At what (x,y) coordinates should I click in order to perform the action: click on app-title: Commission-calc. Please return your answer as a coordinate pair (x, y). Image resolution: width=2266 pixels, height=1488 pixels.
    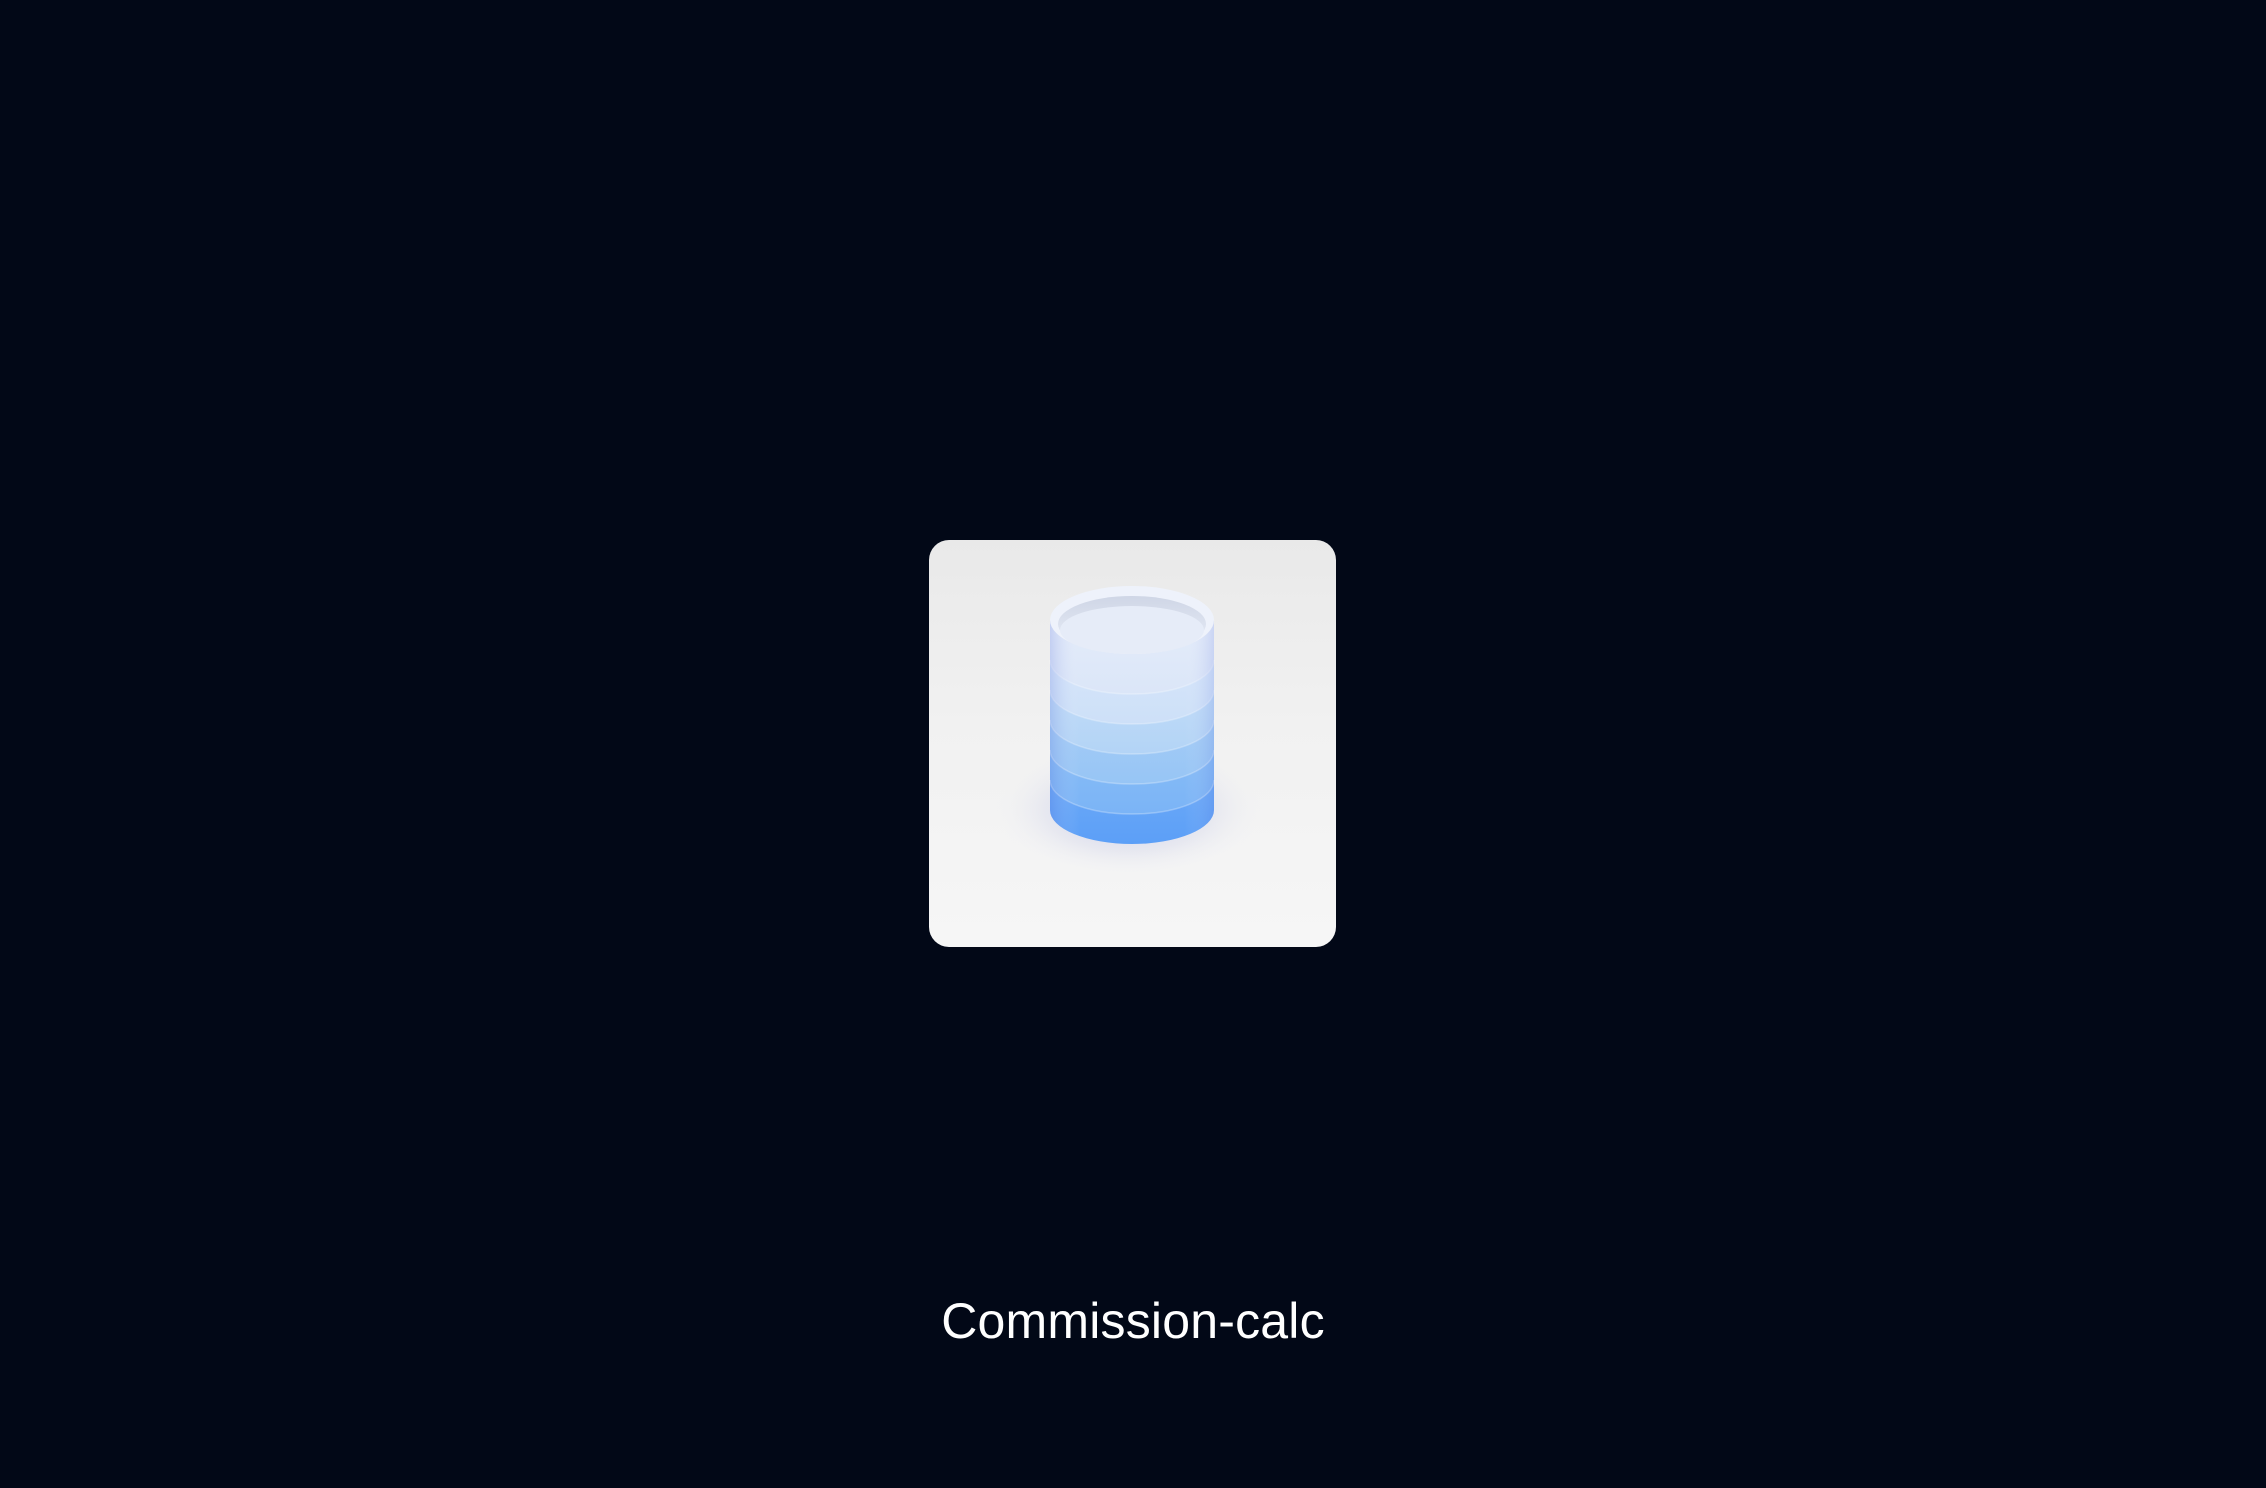
    Looking at the image, I should click on (1133, 1321).